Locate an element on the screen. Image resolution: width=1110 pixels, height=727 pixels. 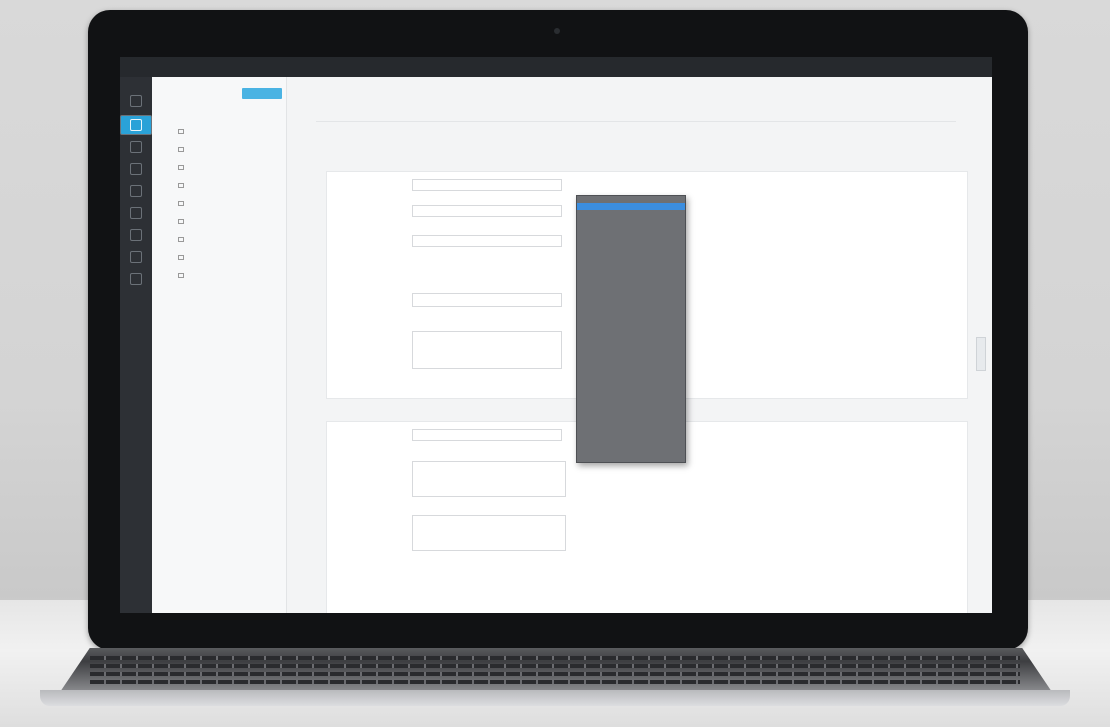
top-navigation-bar is located at coordinates (556, 67).